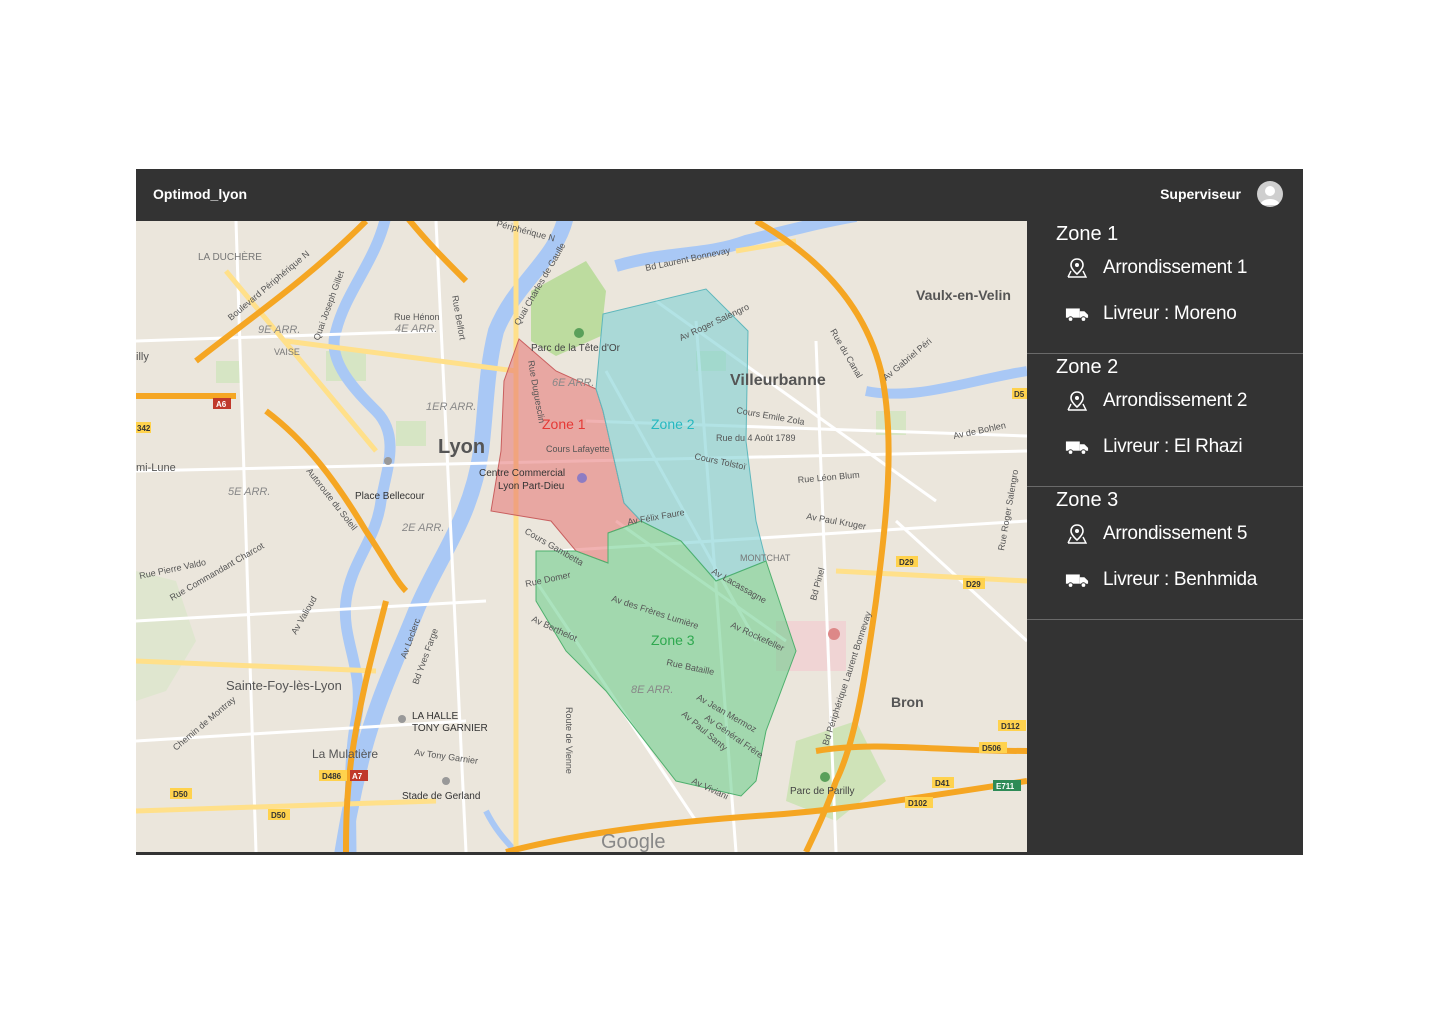 Image resolution: width=1440 pixels, height=1024 pixels. What do you see at coordinates (834, 634) in the screenshot?
I see `hospital-pin-icon` at bounding box center [834, 634].